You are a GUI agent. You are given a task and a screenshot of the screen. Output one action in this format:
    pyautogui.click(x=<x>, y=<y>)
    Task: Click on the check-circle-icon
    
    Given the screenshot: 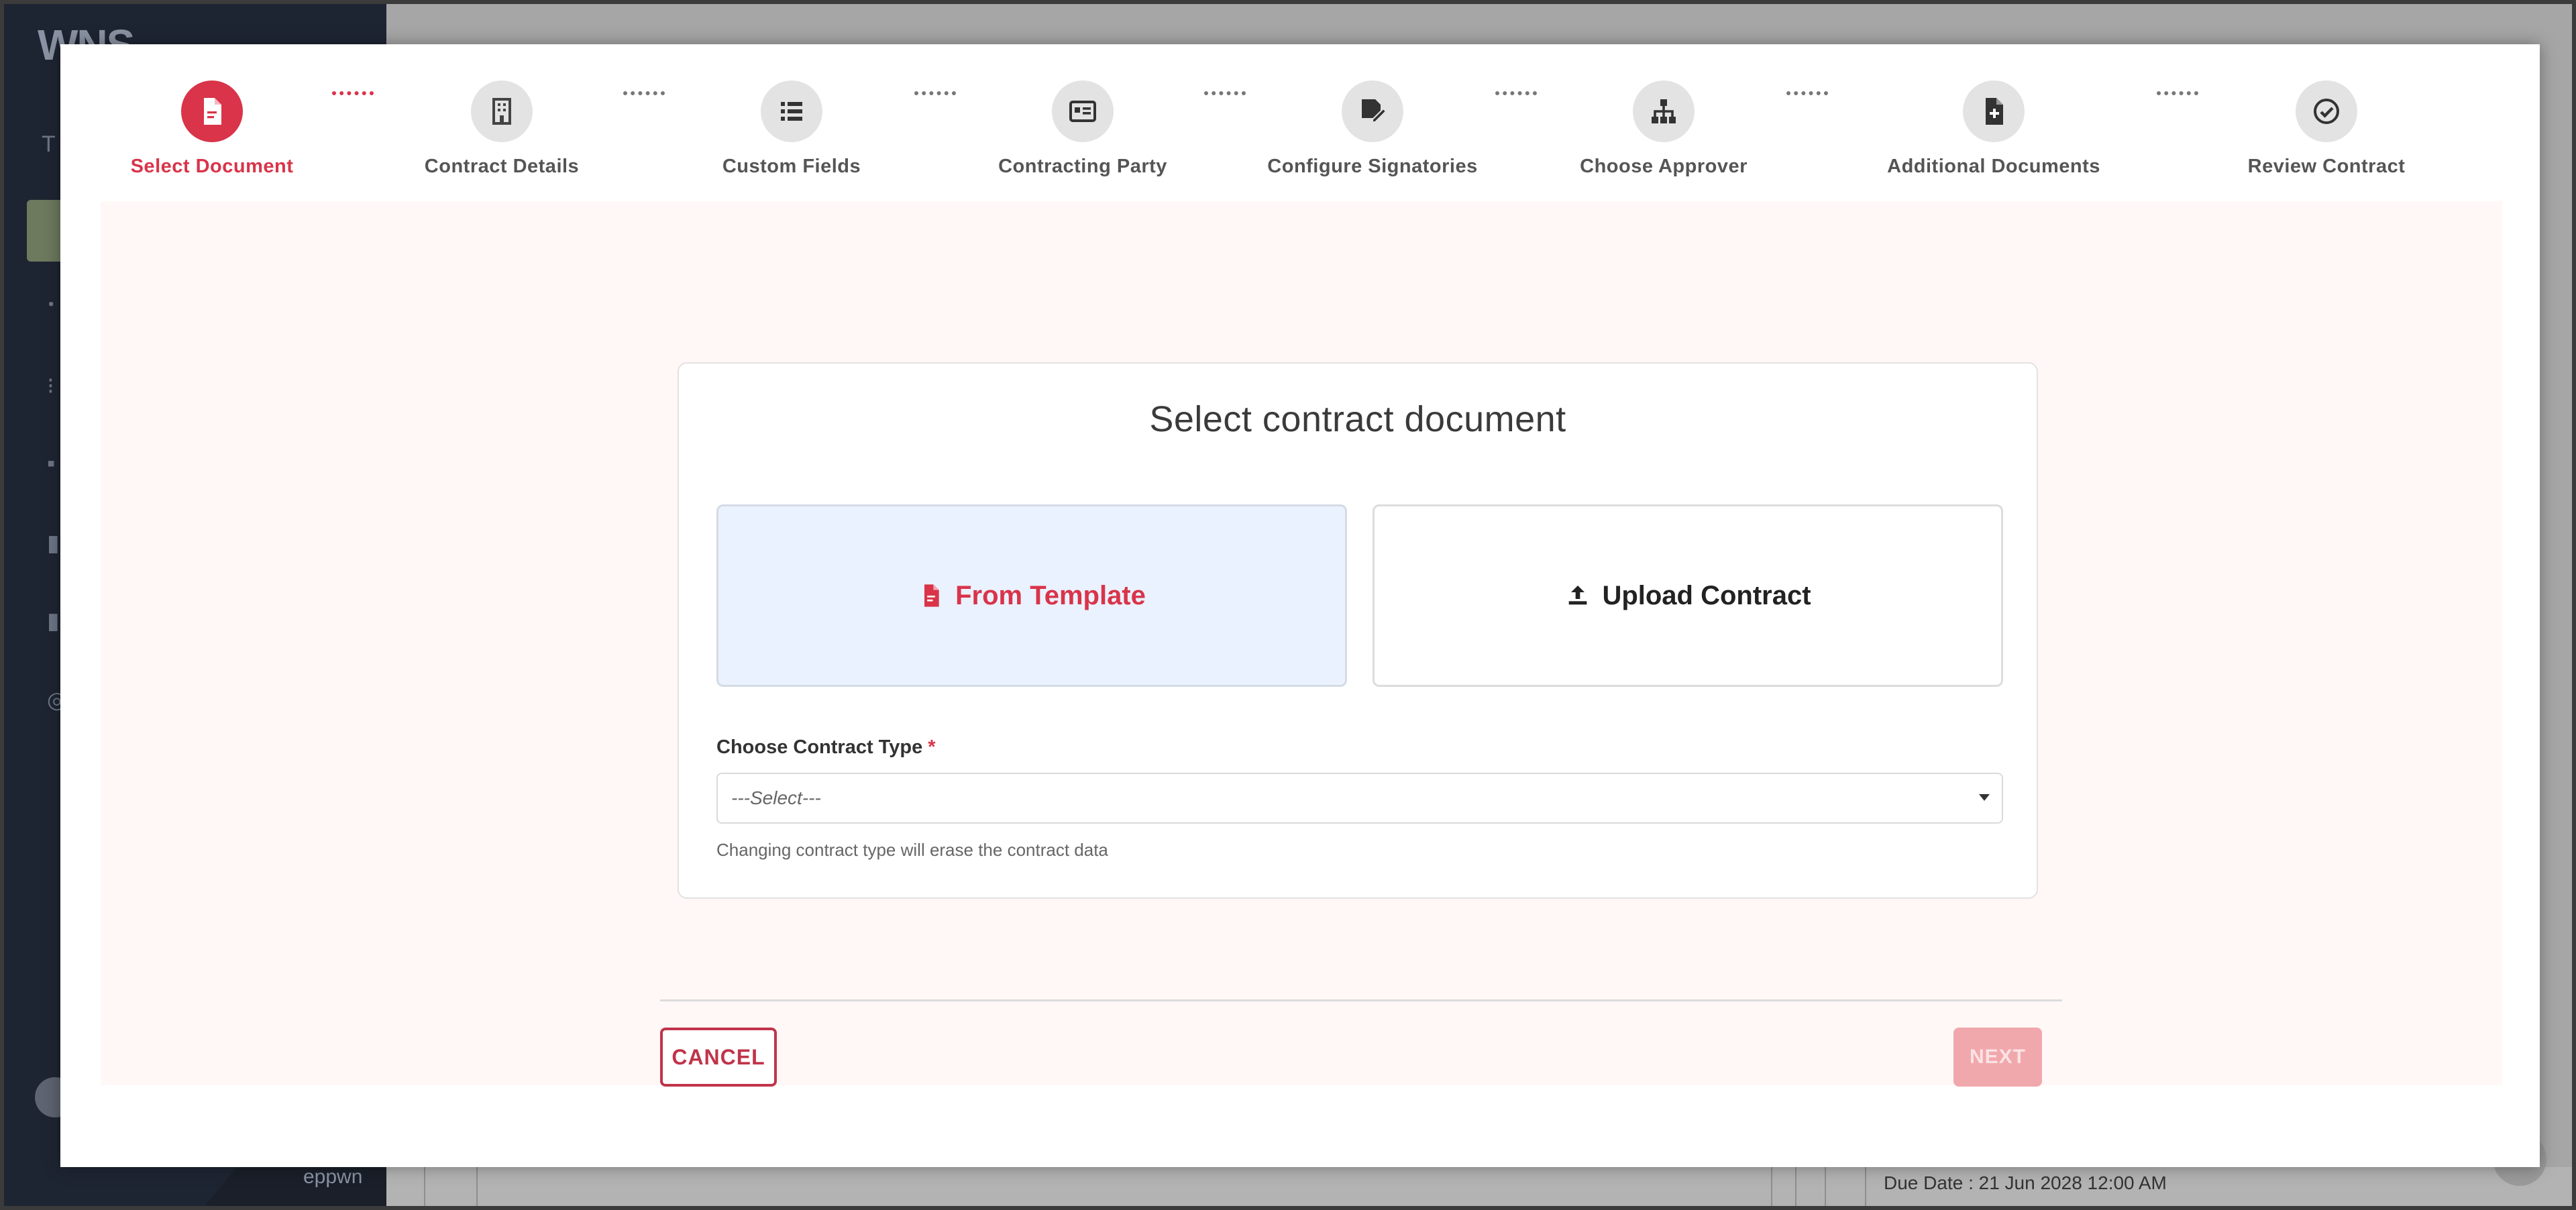 What is the action you would take?
    pyautogui.click(x=2326, y=111)
    